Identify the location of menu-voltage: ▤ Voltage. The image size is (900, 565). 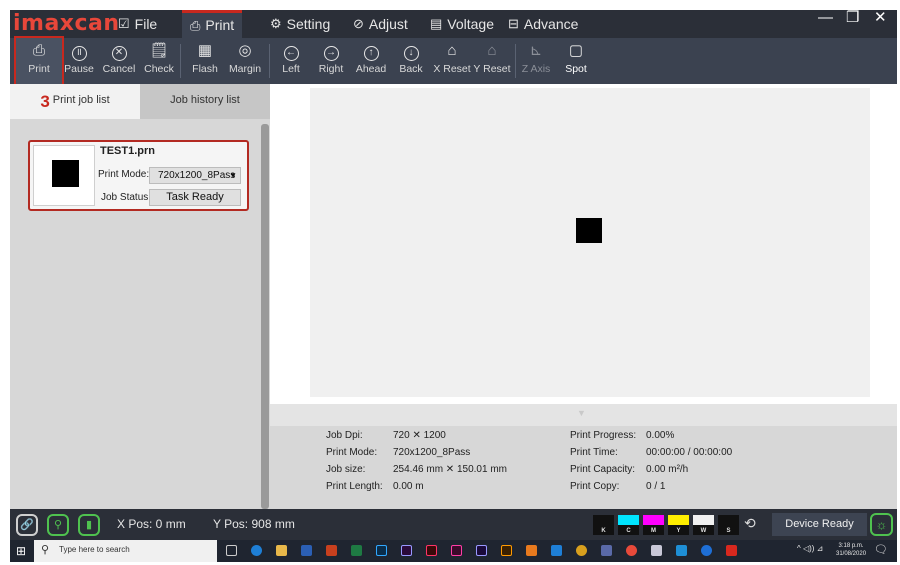
(462, 24).